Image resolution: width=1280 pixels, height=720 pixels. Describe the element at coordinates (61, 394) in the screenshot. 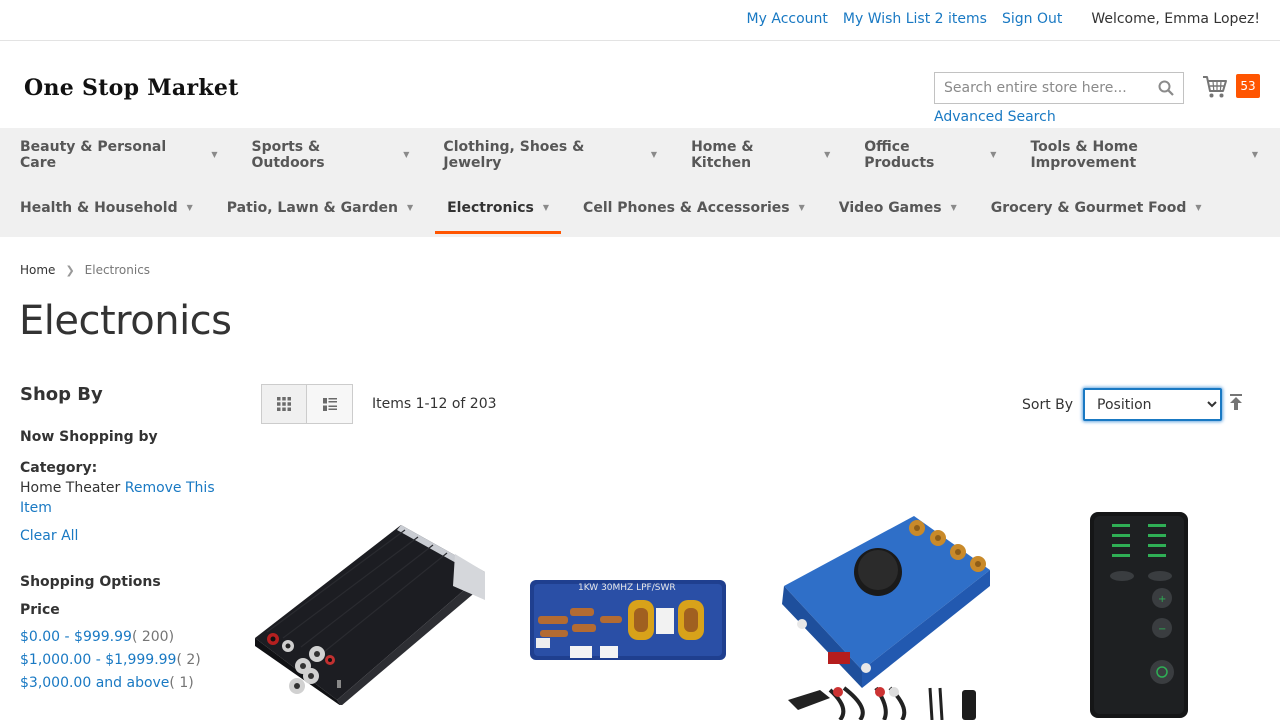

I see `shop-by-heading: Shop By` at that location.